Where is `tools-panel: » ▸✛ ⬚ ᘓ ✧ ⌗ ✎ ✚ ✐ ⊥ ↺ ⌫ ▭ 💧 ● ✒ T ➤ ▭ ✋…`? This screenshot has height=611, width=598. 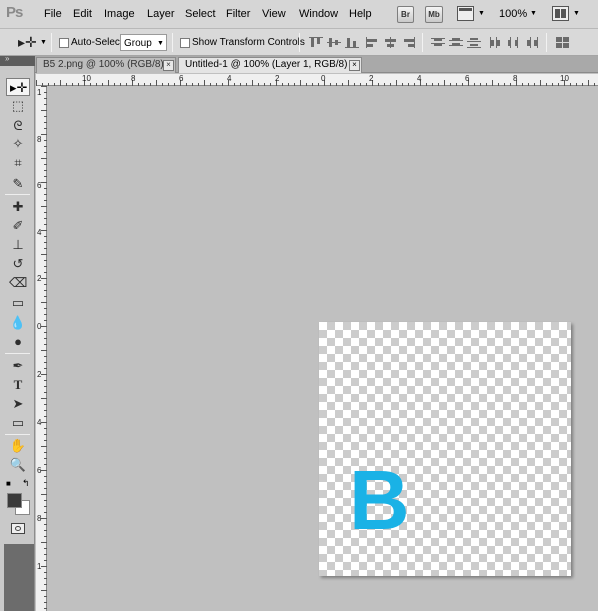
tools-panel: » ▸✛ ⬚ ᘓ ✧ ⌗ ✎ ✚ ✐ ⊥ ↺ ⌫ ▭ 💧 ● ✒ T ➤ ▭ ✋… is located at coordinates (17, 332).